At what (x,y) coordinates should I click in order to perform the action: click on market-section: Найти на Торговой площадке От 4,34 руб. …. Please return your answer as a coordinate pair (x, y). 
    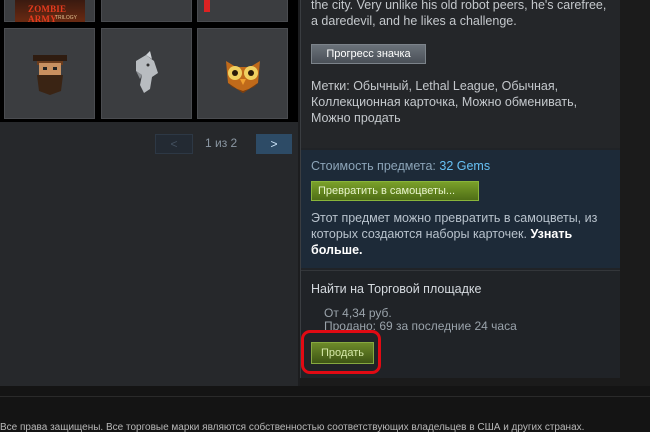
    Looking at the image, I should click on (461, 324).